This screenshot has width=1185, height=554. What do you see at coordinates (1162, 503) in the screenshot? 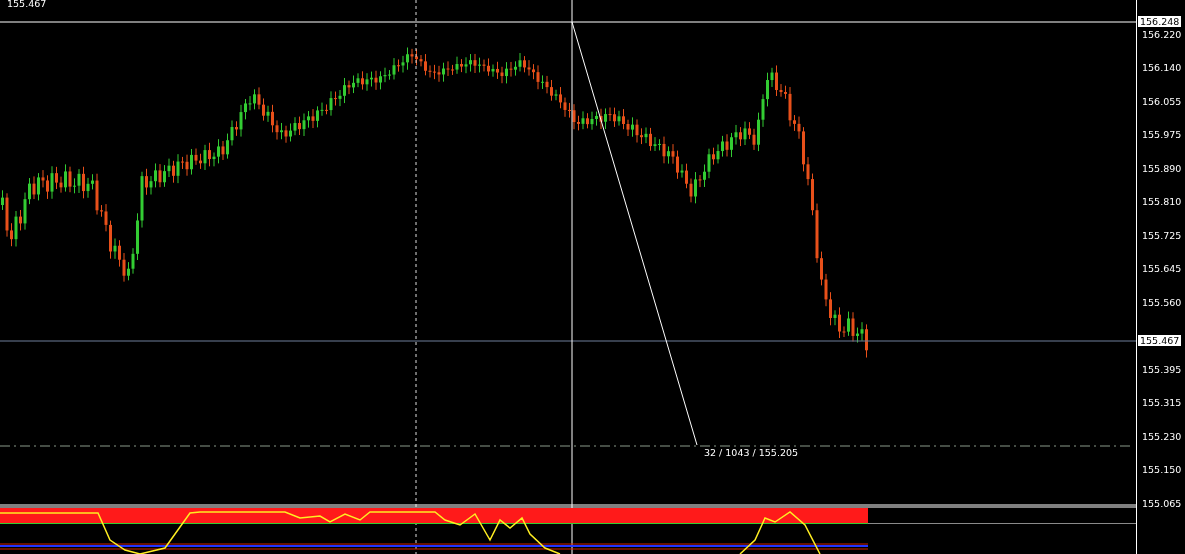
I see `axis-label: 155.065` at bounding box center [1162, 503].